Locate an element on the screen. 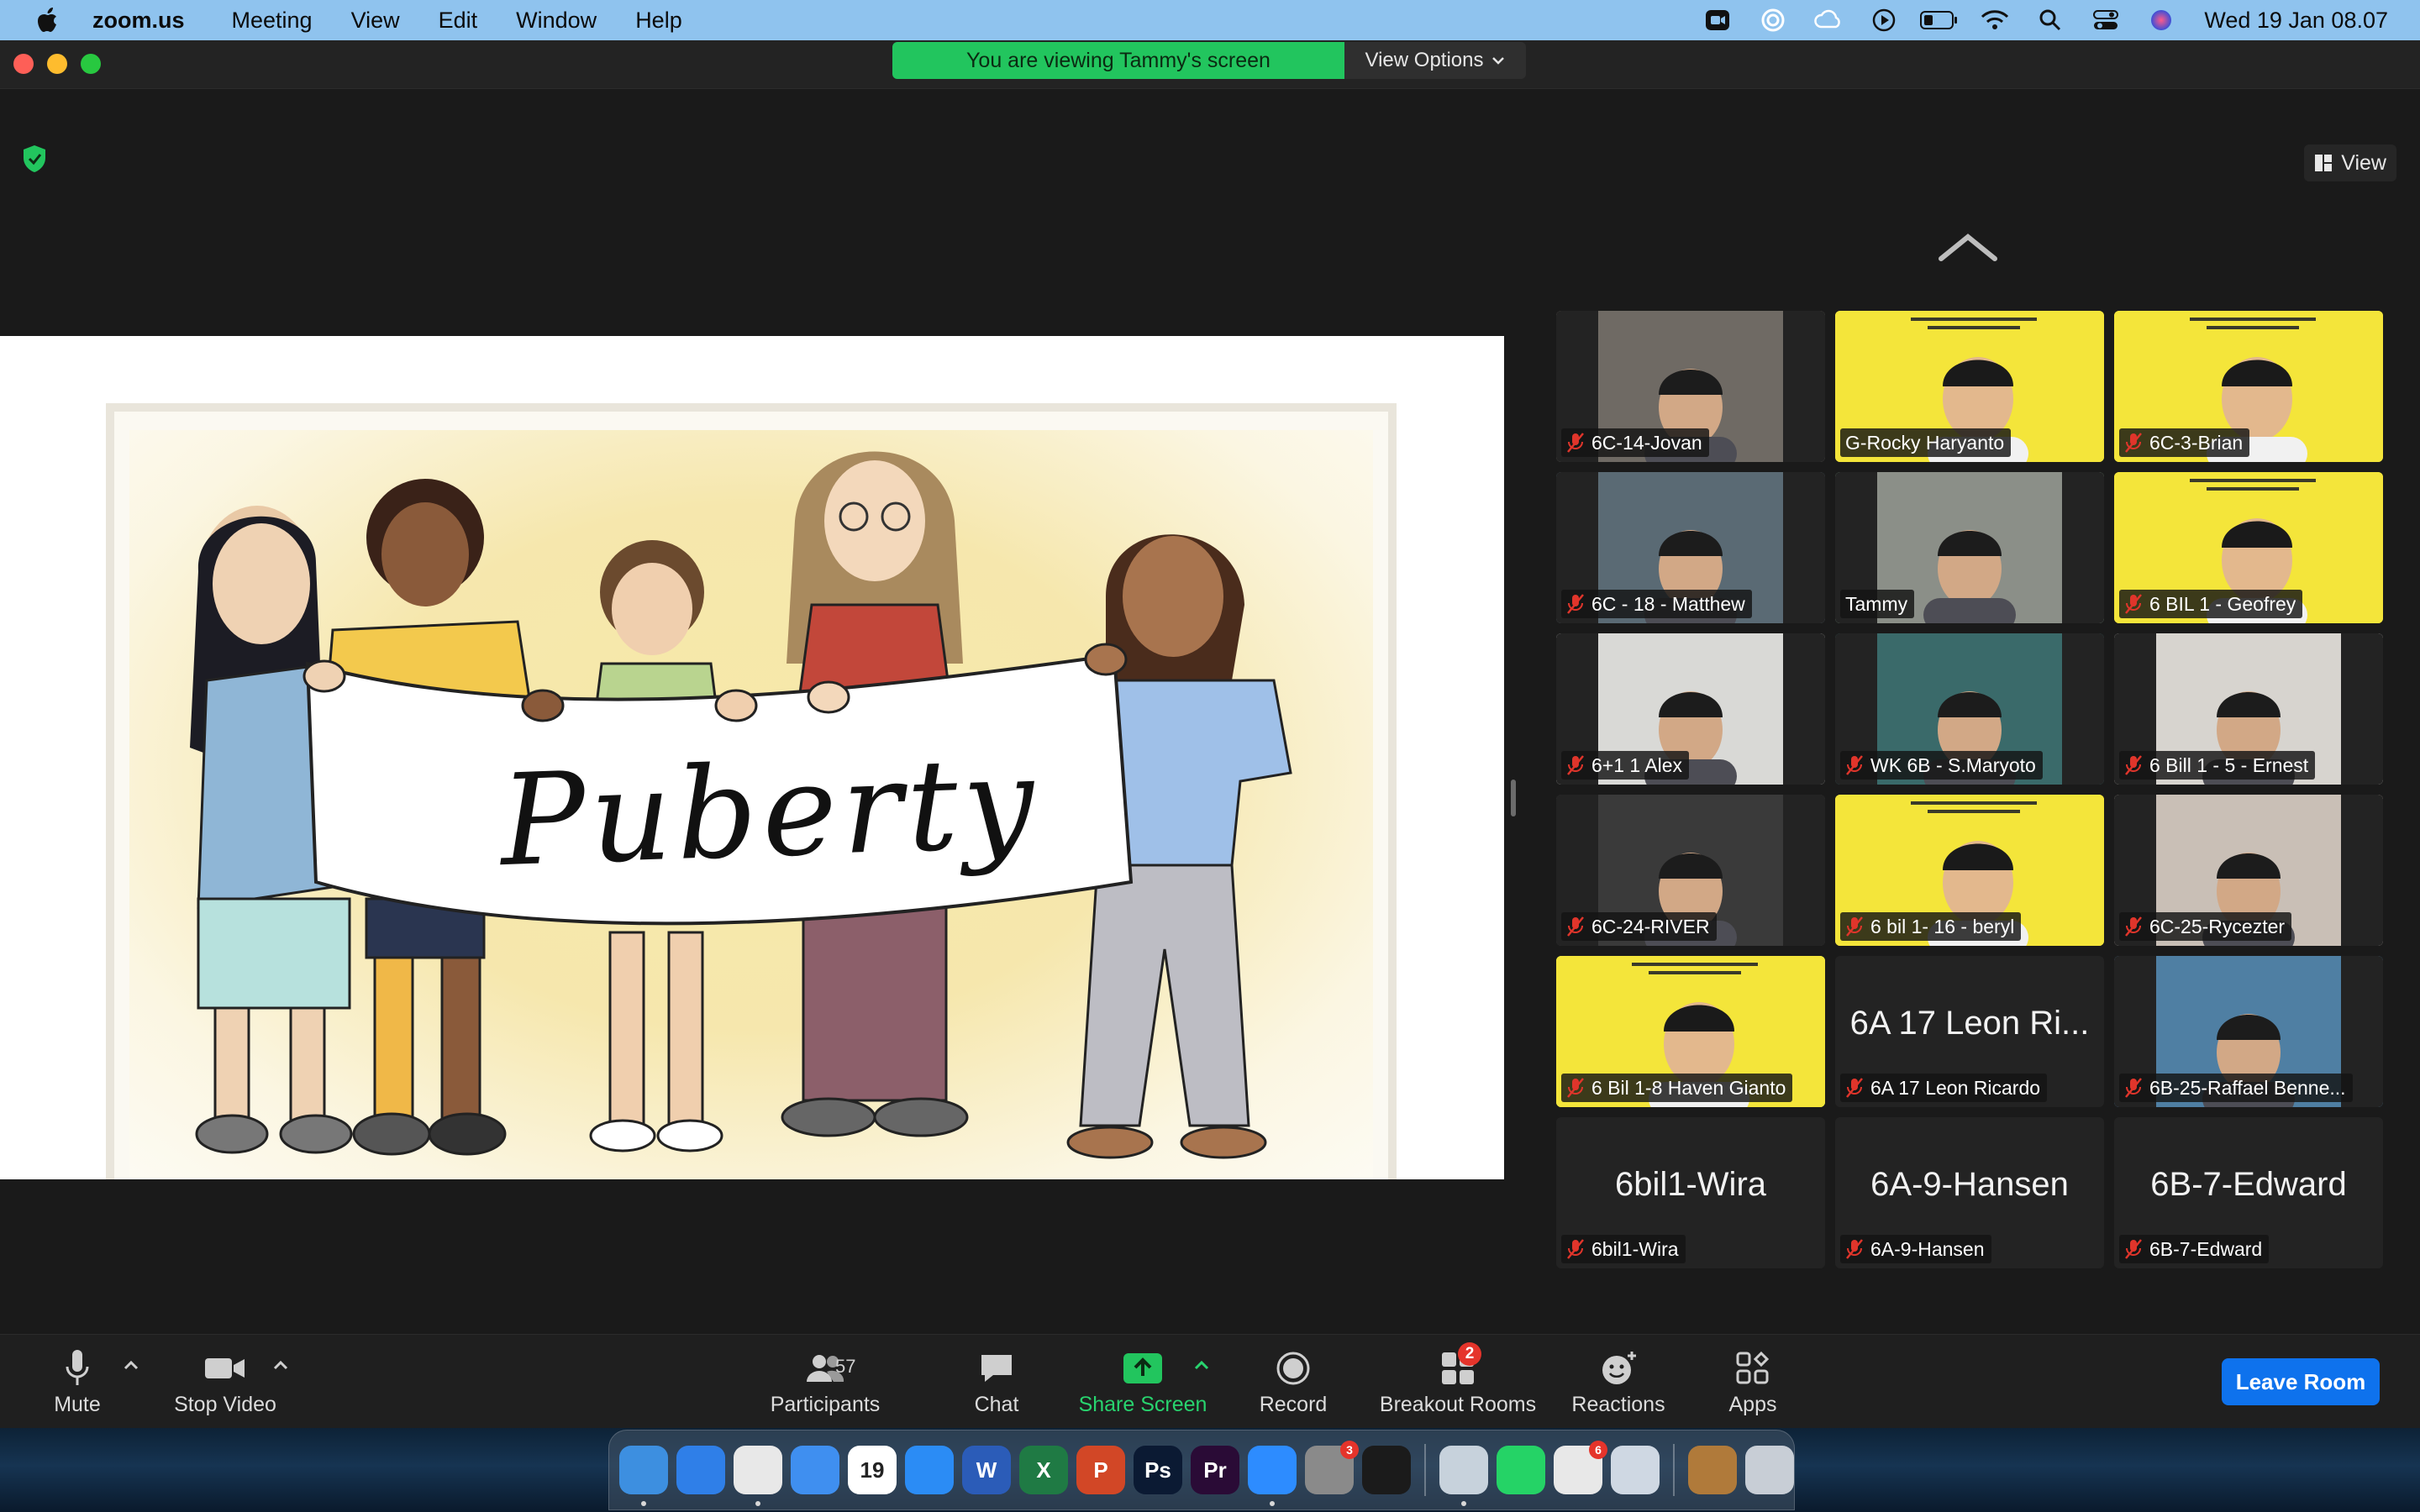  apps-button: Apps is located at coordinates (1752, 1382).